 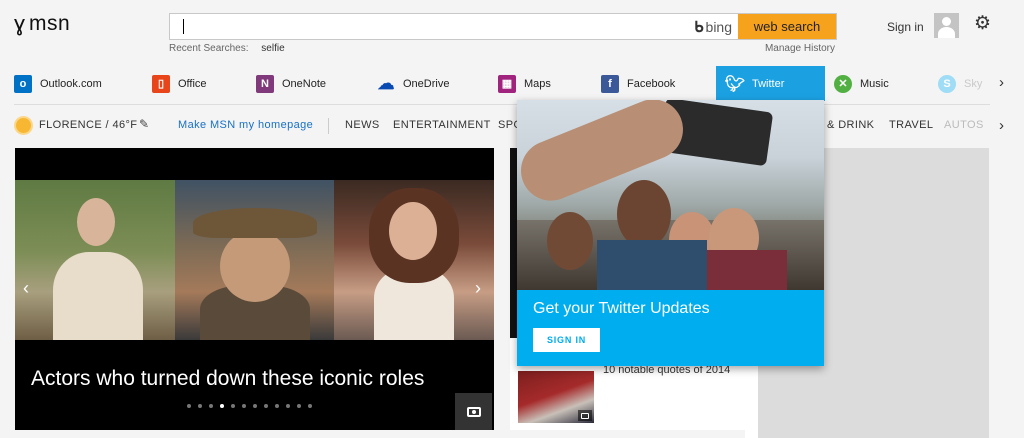 I want to click on service-onedrive: ☁ OneDrive, so click(x=413, y=83).